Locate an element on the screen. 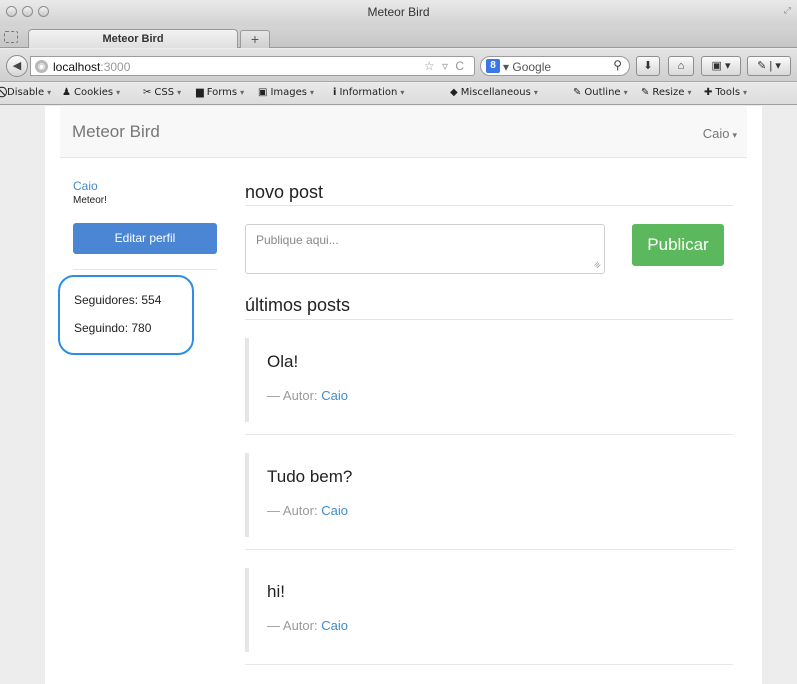  toolbar-menu-label: CSS is located at coordinates (164, 92).